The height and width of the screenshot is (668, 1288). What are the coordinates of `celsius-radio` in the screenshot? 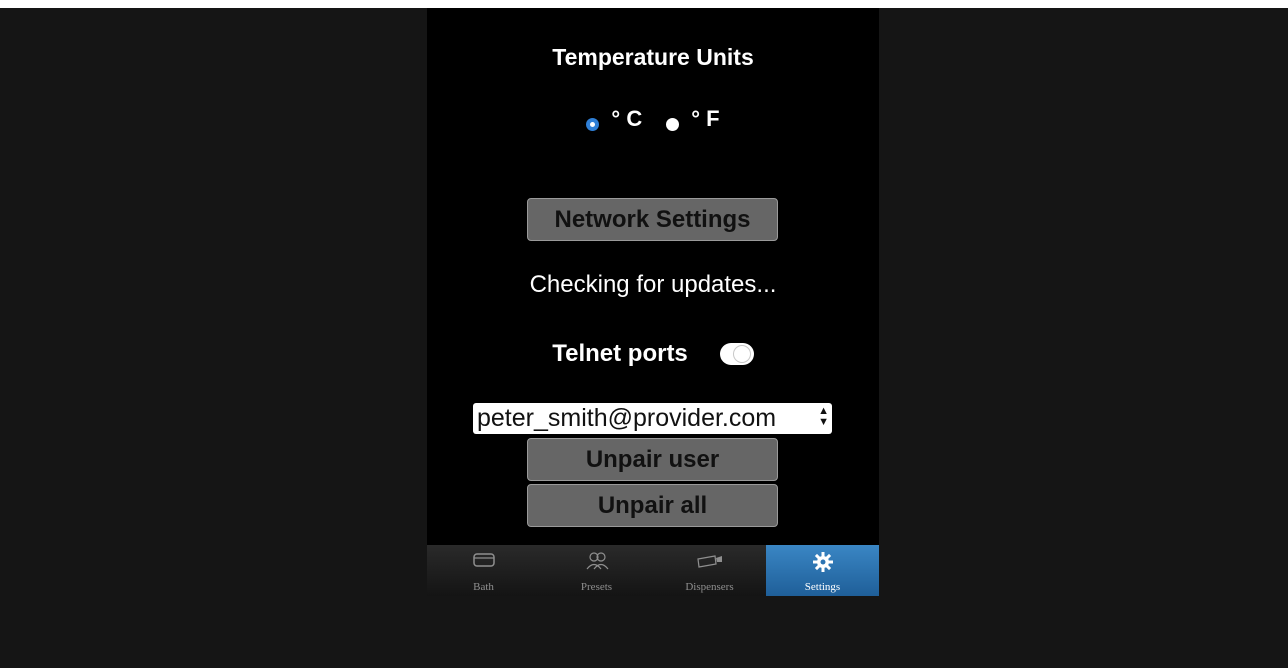 It's located at (593, 124).